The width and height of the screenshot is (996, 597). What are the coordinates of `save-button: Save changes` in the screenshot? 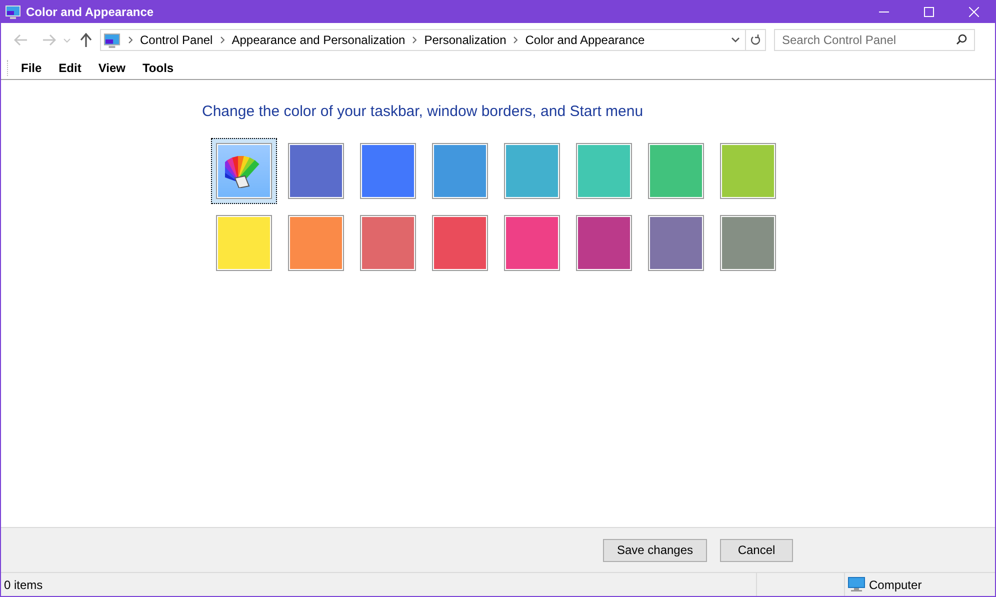 It's located at (655, 550).